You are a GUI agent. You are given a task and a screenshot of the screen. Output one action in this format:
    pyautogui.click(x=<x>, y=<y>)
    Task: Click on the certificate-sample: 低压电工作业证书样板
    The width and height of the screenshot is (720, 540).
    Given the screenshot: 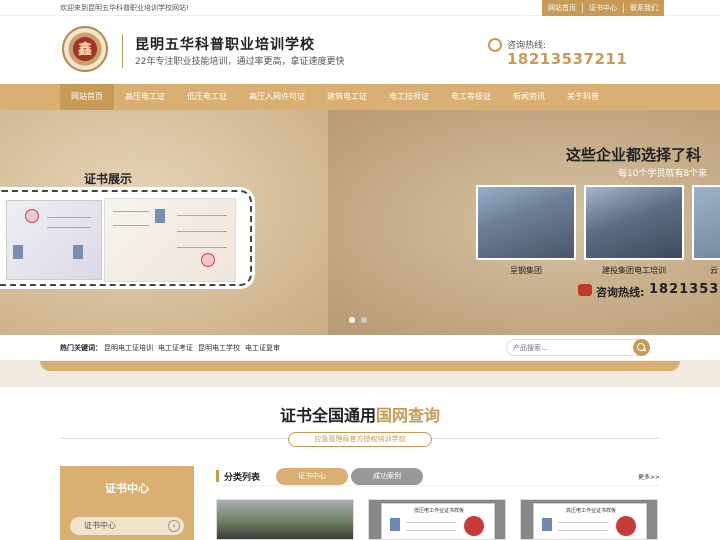 What is the action you would take?
    pyautogui.click(x=438, y=521)
    